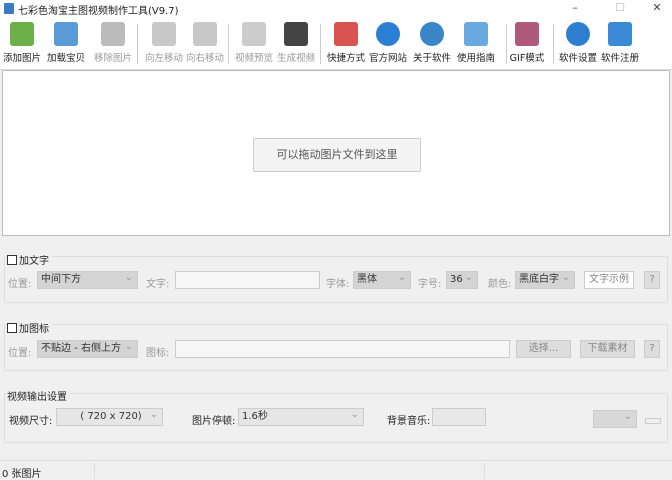 The image size is (672, 480). I want to click on color-select: 黑底白字, so click(545, 279).